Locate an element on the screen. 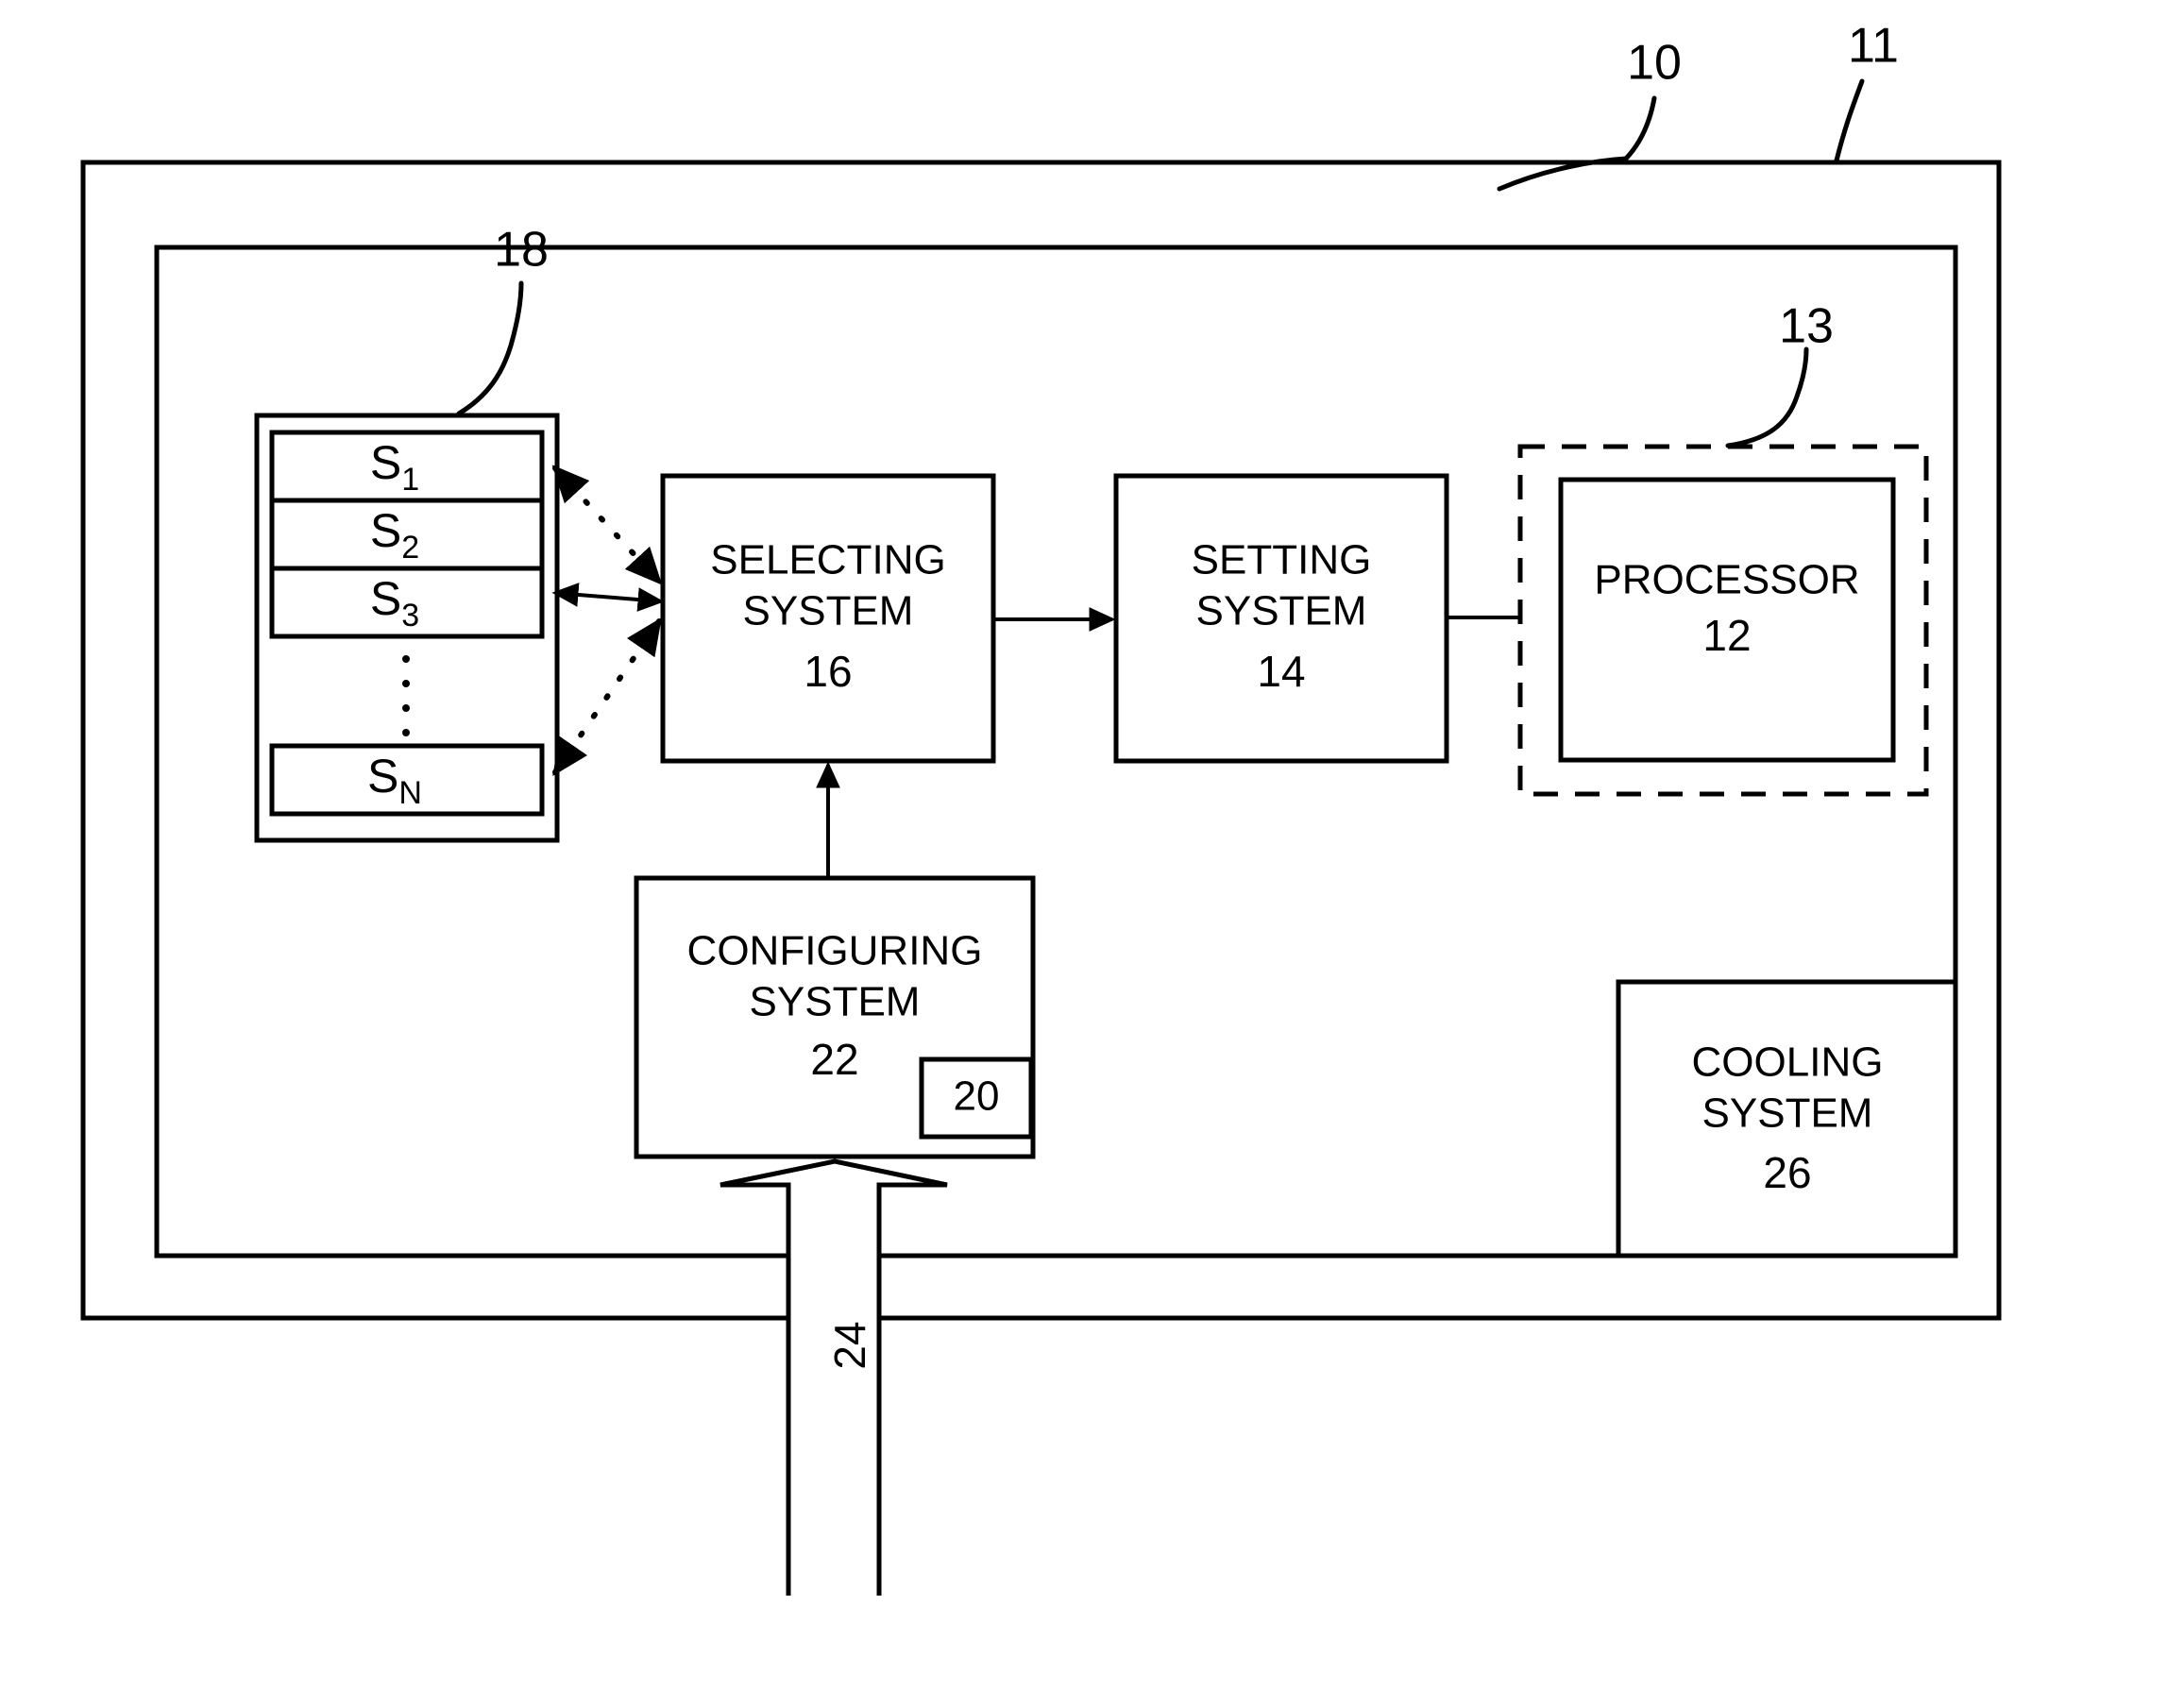 The width and height of the screenshot is (2184, 1707). setting-system-ref: 14 is located at coordinates (1281, 671).